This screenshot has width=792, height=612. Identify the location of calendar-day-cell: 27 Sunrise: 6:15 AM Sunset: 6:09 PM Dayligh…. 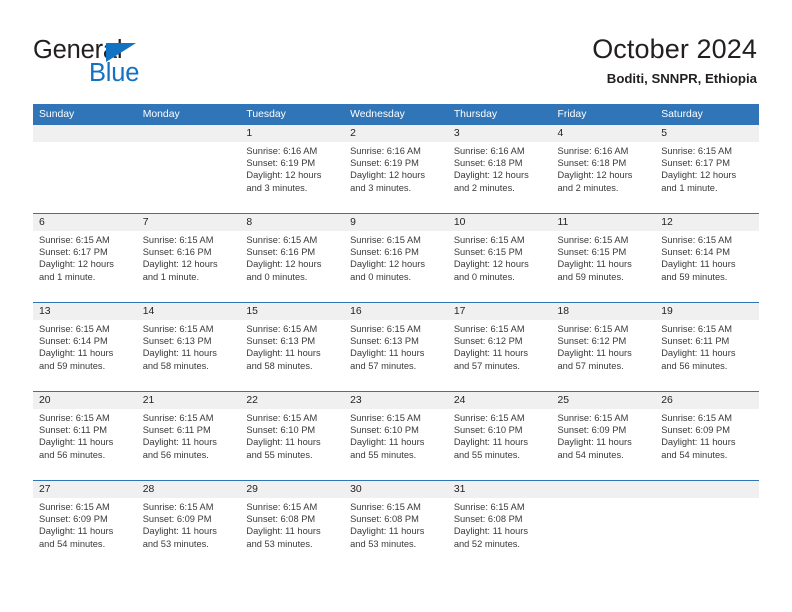
(85, 525).